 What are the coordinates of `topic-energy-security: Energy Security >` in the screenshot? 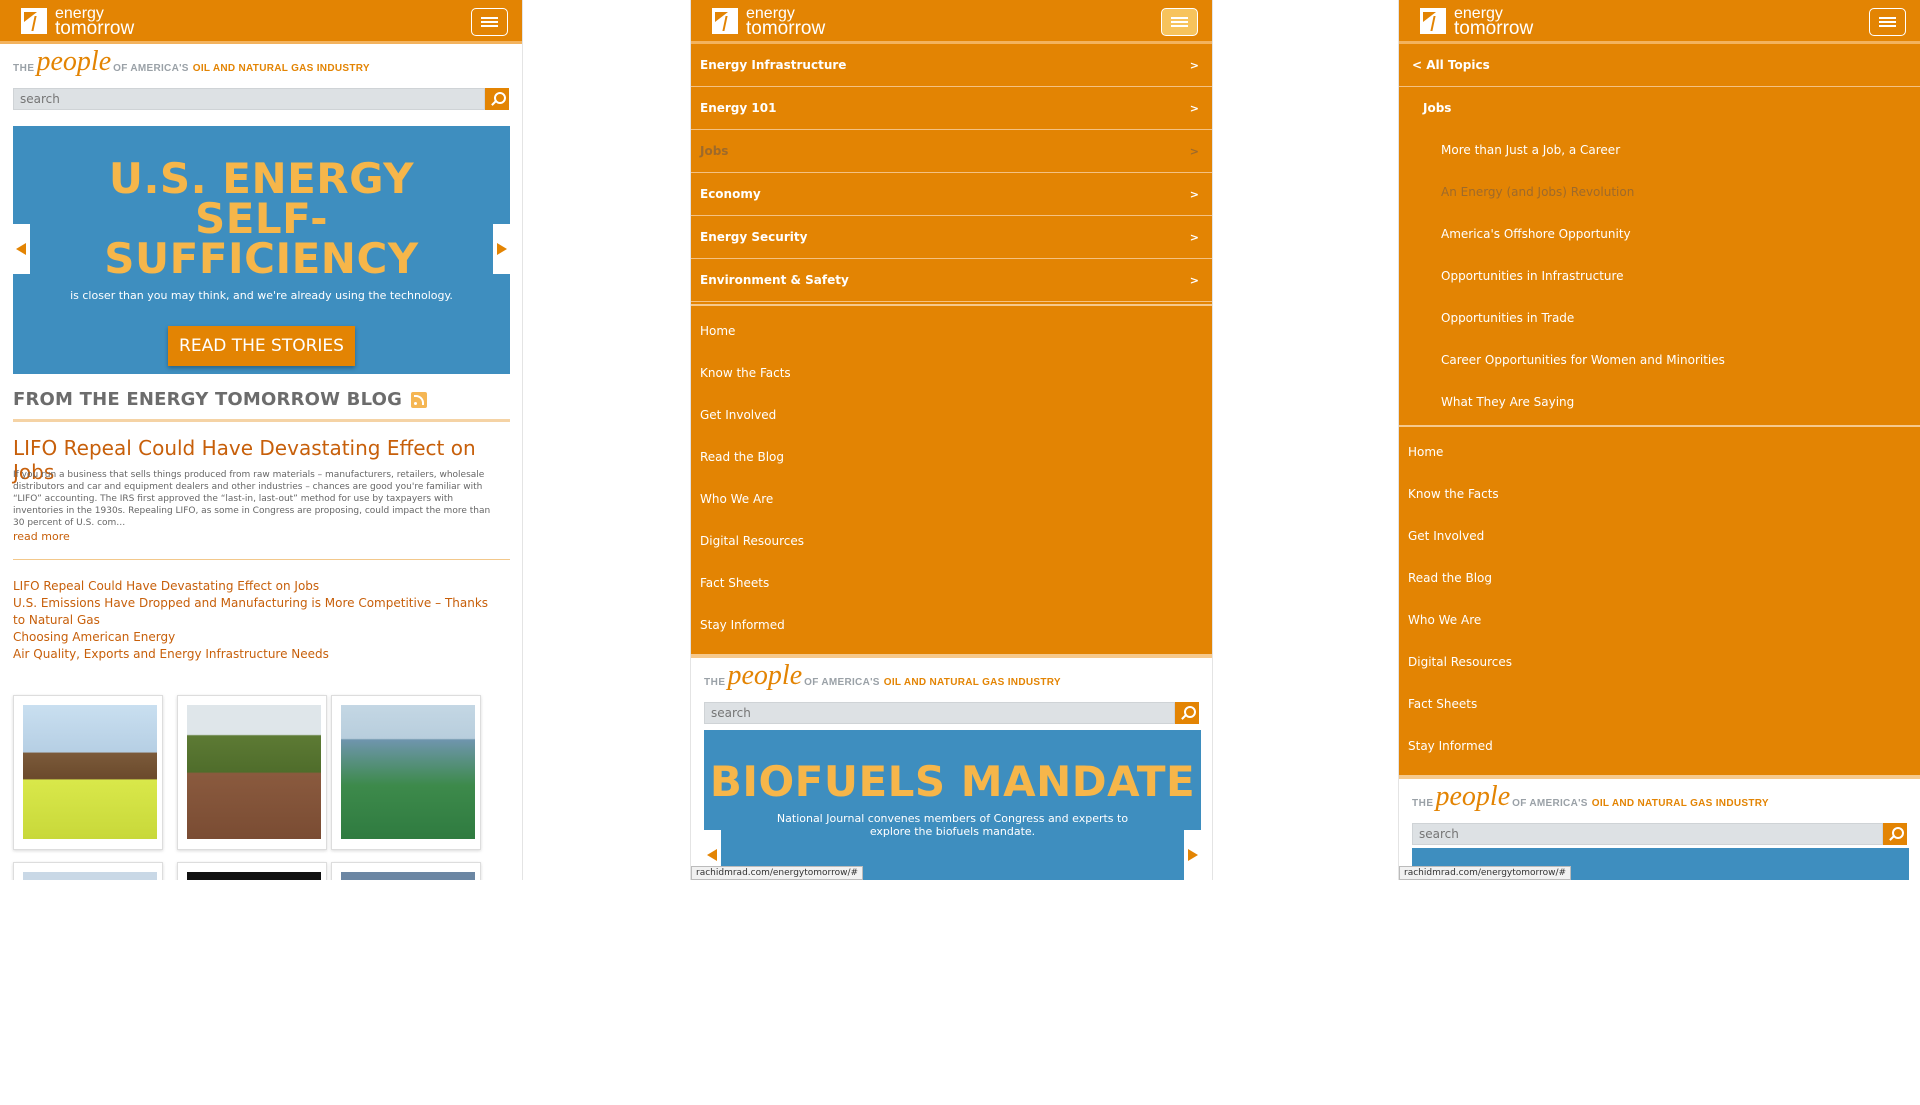 It's located at (951, 237).